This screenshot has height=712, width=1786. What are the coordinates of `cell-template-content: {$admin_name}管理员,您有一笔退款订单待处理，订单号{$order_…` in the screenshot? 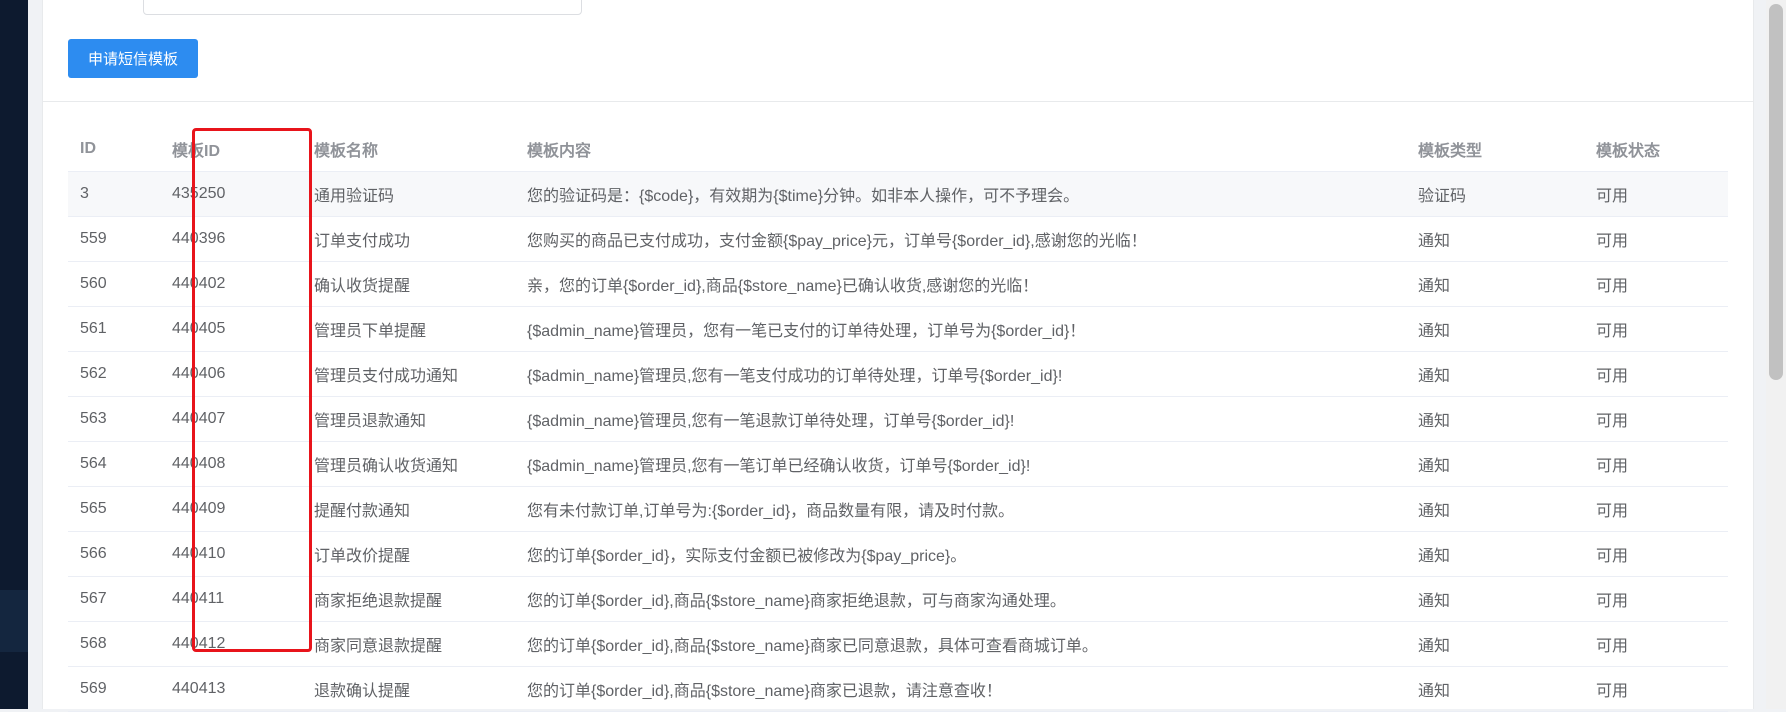 It's located at (960, 419).